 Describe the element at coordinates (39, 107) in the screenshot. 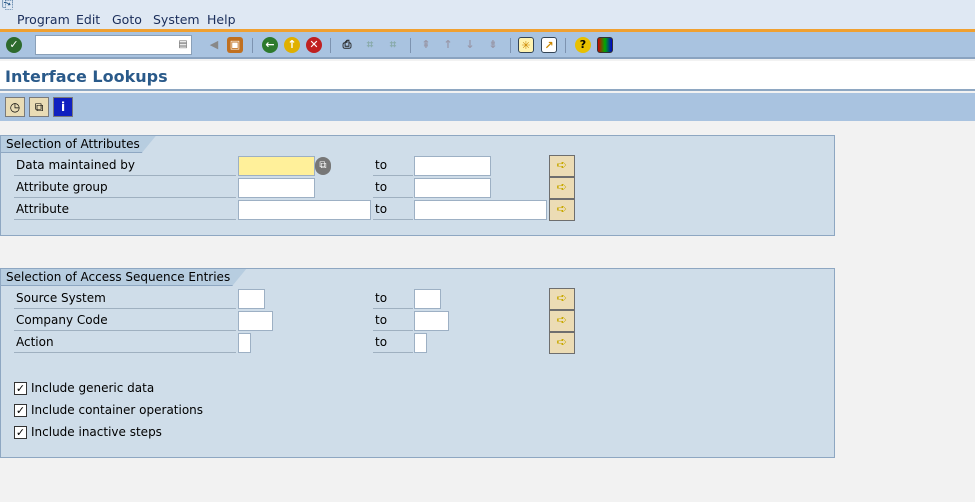

I see `get-variant-icon: ⧉` at that location.